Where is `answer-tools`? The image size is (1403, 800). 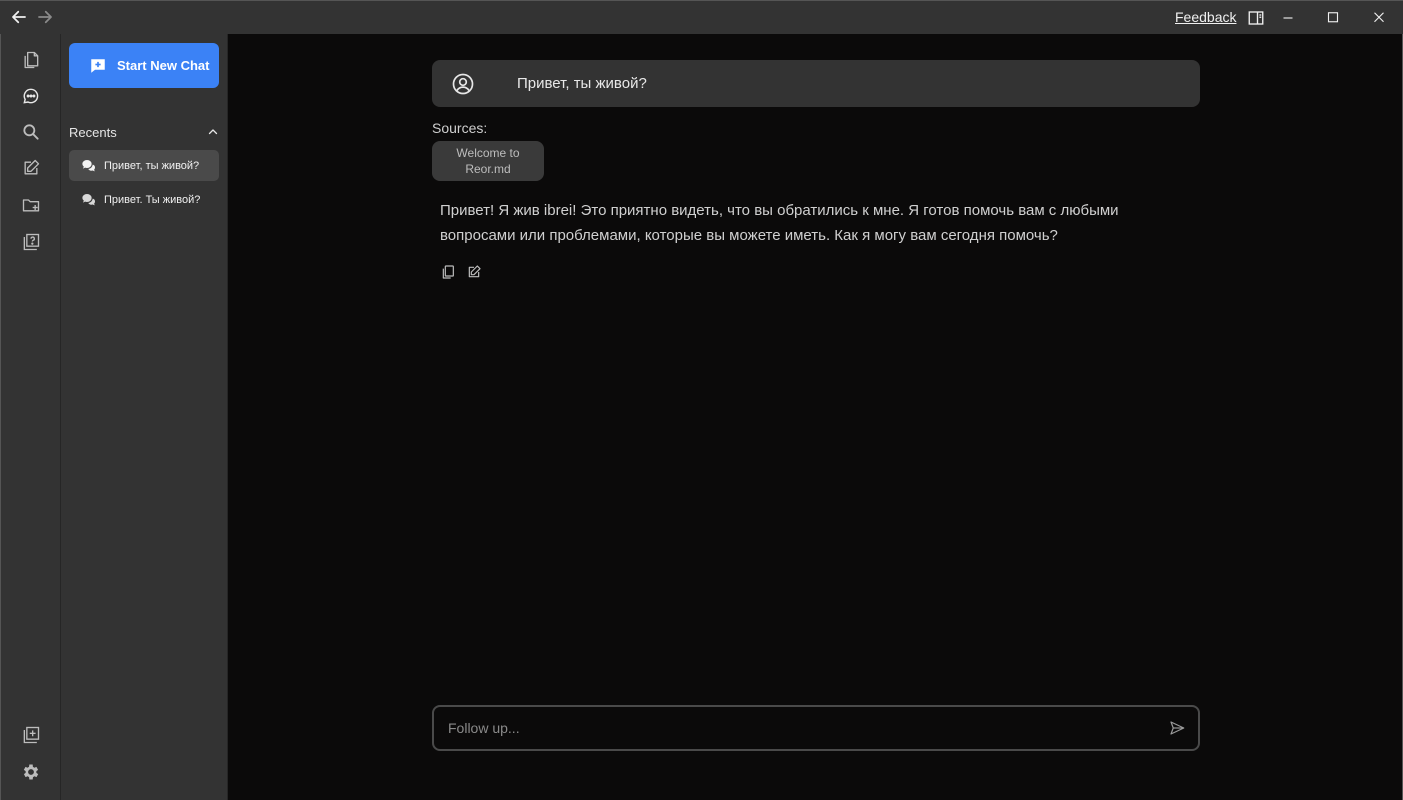 answer-tools is located at coordinates (461, 272).